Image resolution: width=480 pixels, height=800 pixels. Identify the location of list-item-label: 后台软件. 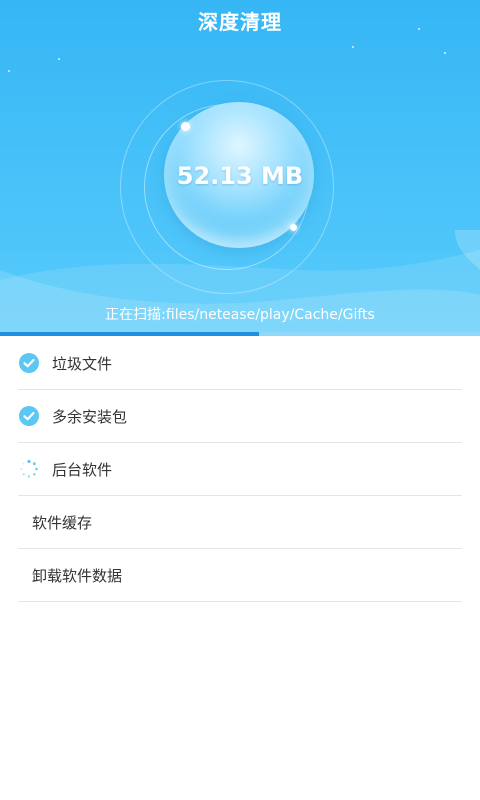
(82, 469).